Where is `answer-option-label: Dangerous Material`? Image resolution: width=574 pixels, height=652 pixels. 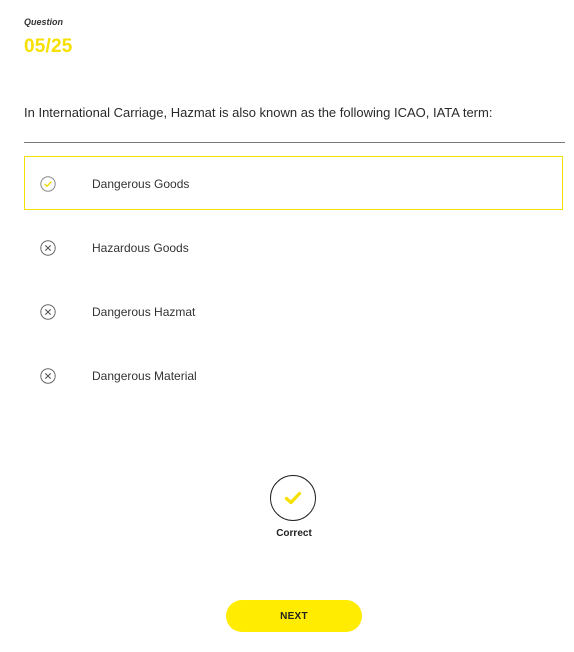
answer-option-label: Dangerous Material is located at coordinates (144, 376).